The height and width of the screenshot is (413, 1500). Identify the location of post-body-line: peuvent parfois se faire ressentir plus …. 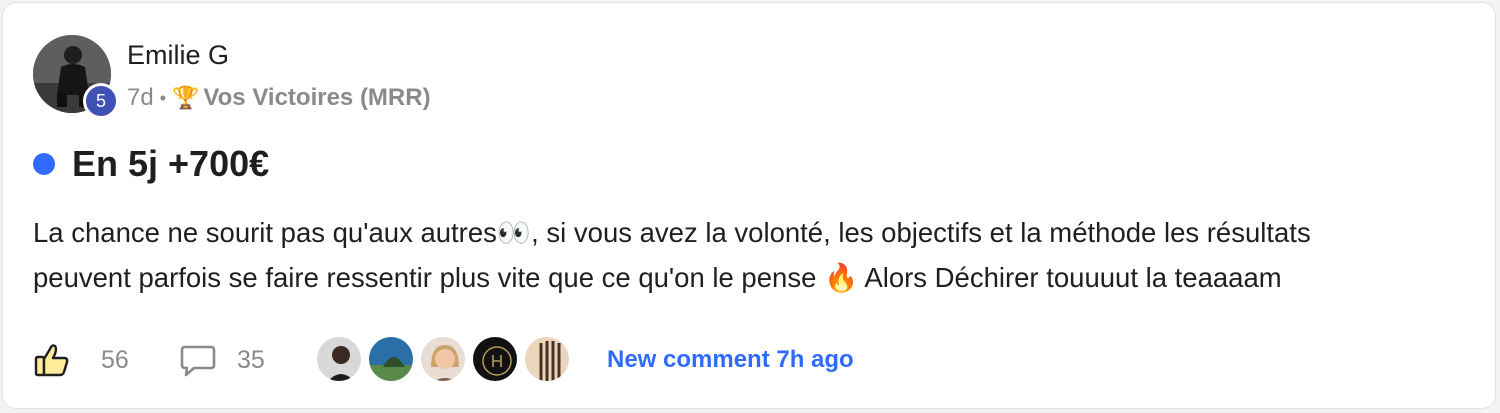
(657, 277).